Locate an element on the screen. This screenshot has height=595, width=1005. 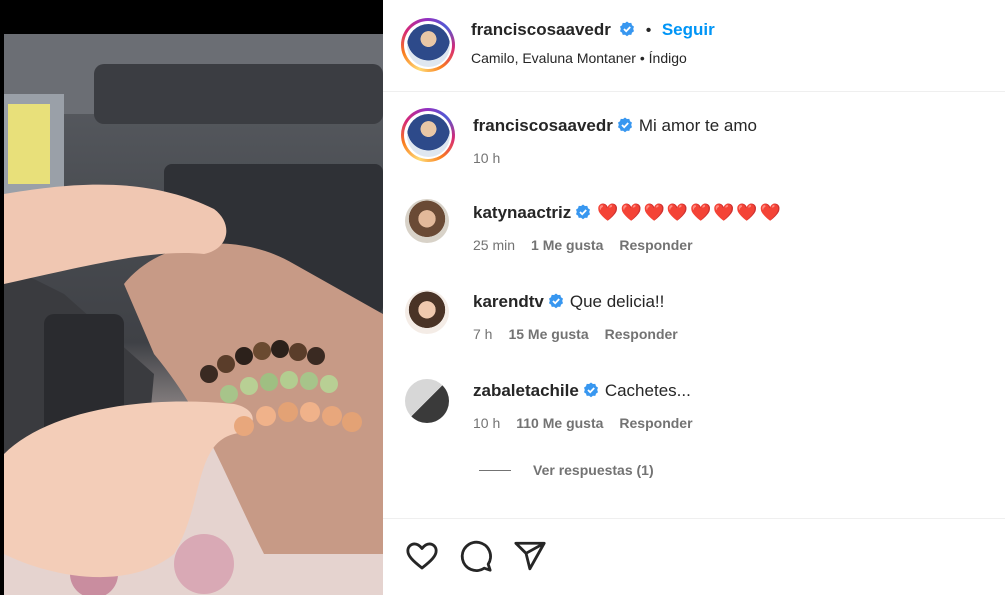
caption-username: franciscosaavedr is located at coordinates (543, 125).